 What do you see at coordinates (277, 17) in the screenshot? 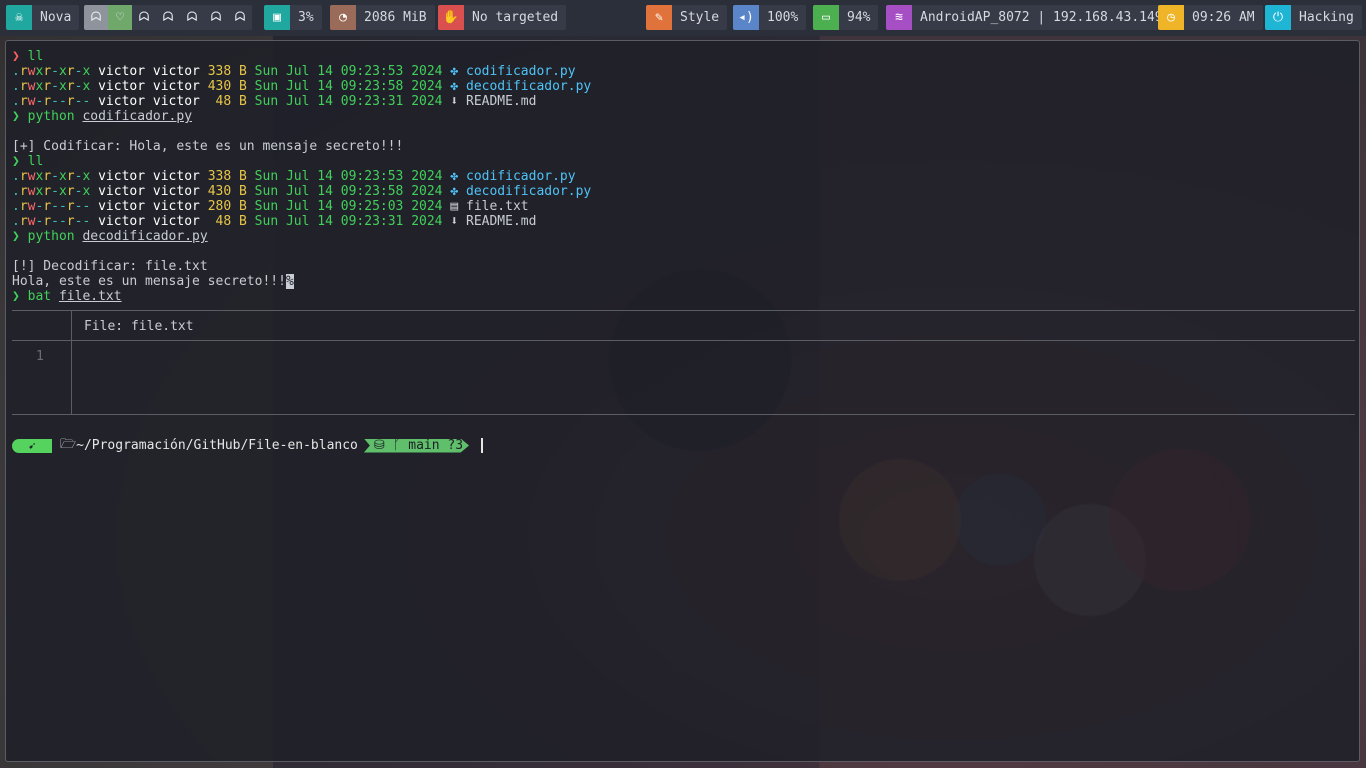
I see `cpu-icon: ▣` at bounding box center [277, 17].